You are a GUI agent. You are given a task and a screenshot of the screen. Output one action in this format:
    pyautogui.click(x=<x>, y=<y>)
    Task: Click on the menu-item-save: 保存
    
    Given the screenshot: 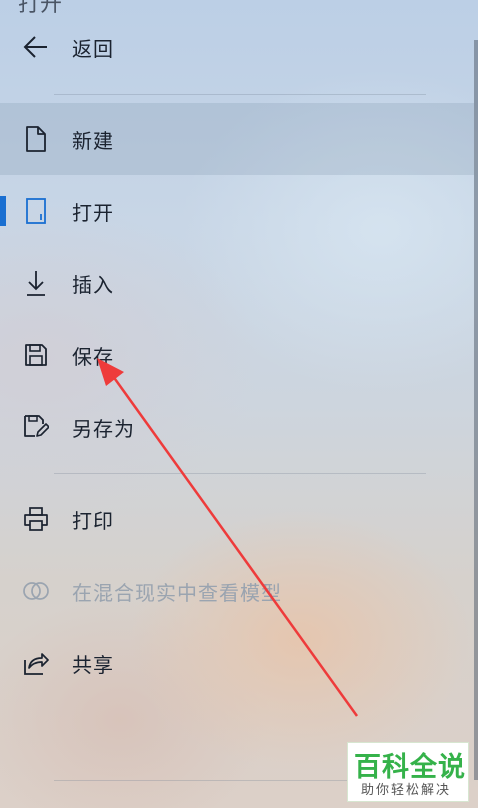 What is the action you would take?
    pyautogui.click(x=237, y=355)
    